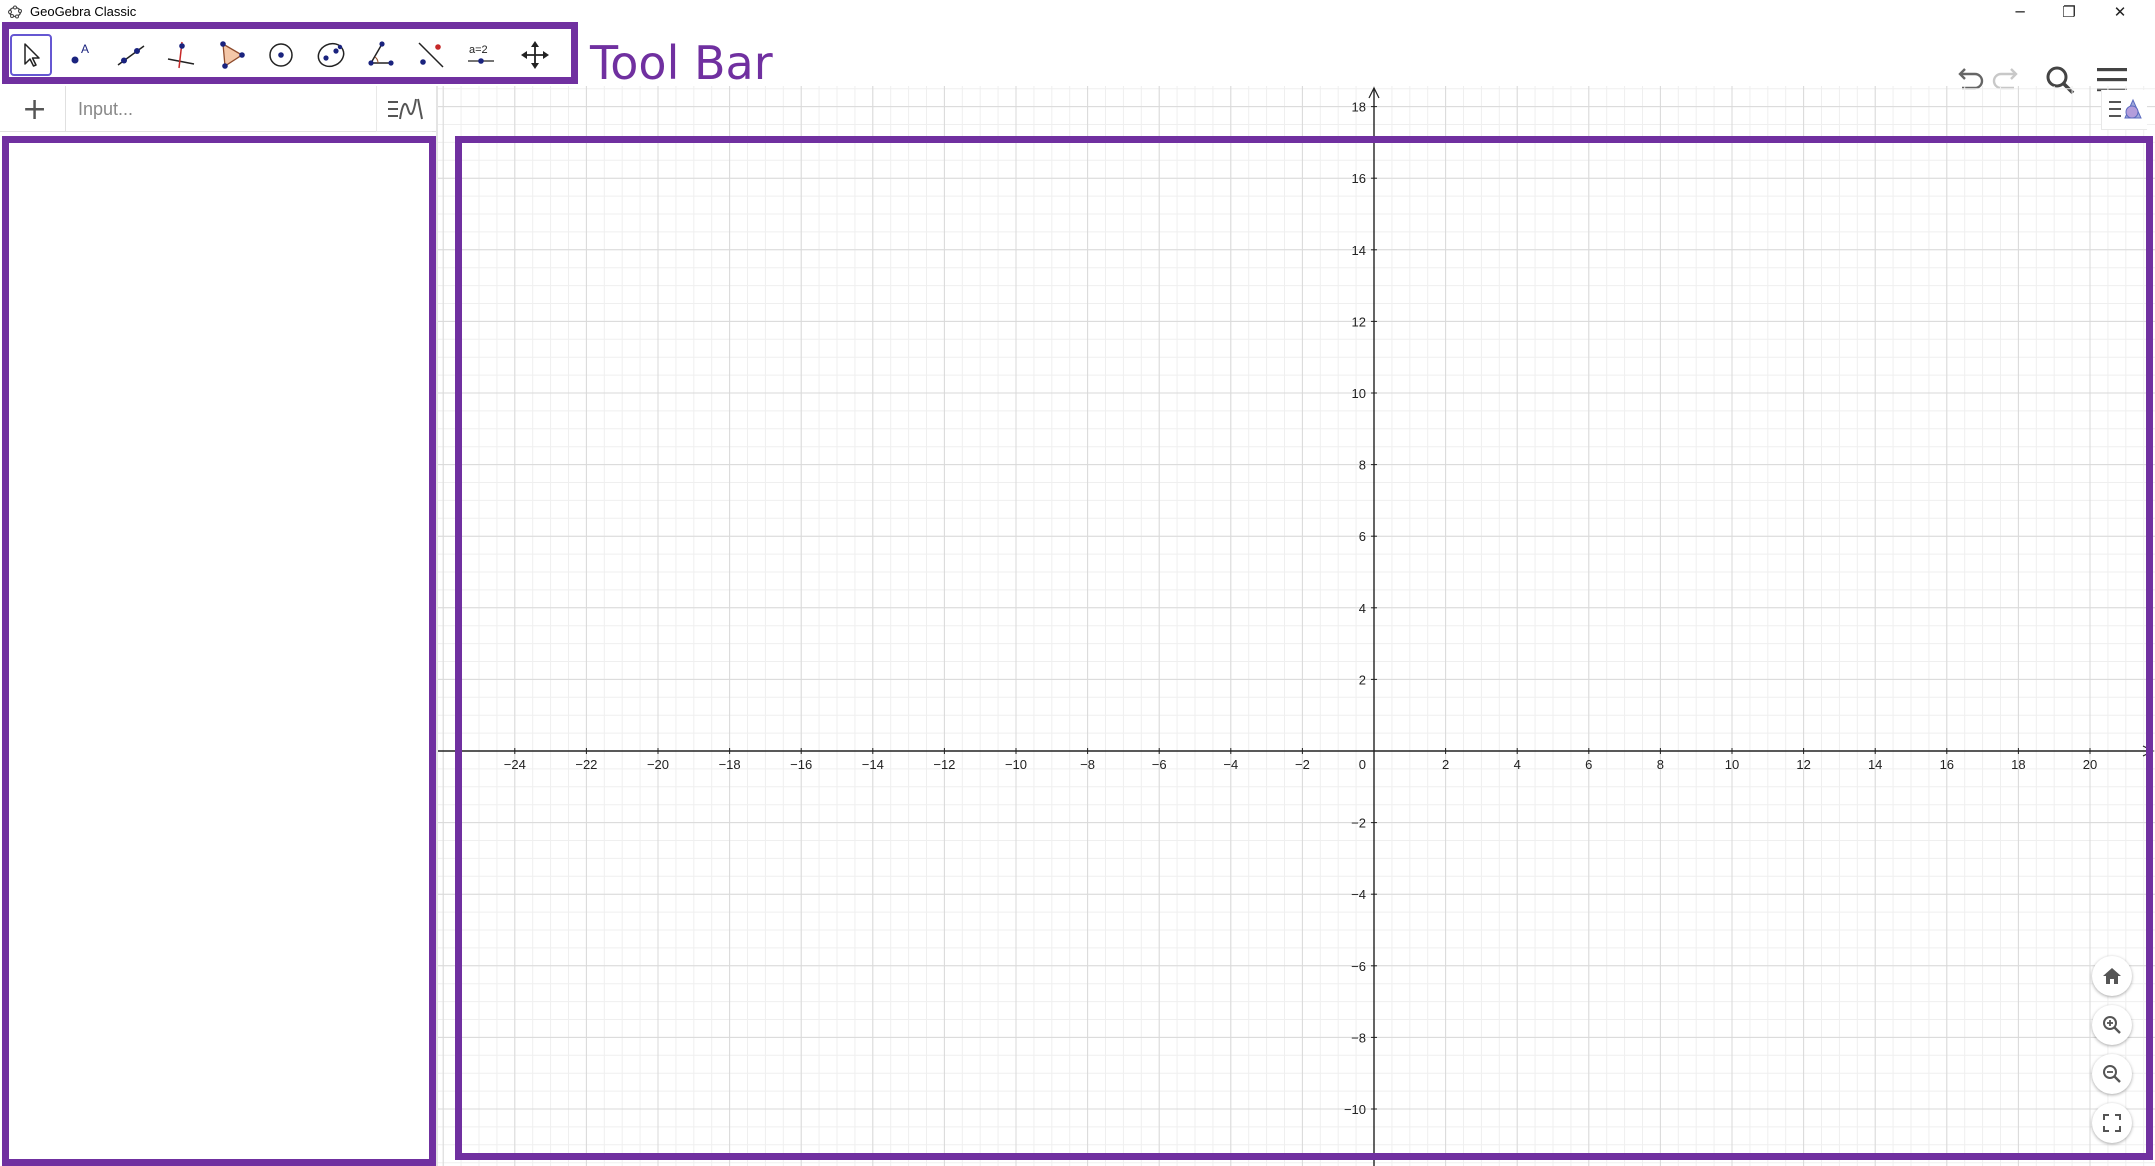 The width and height of the screenshot is (2155, 1166). I want to click on x-tick-label: −2, so click(1302, 764).